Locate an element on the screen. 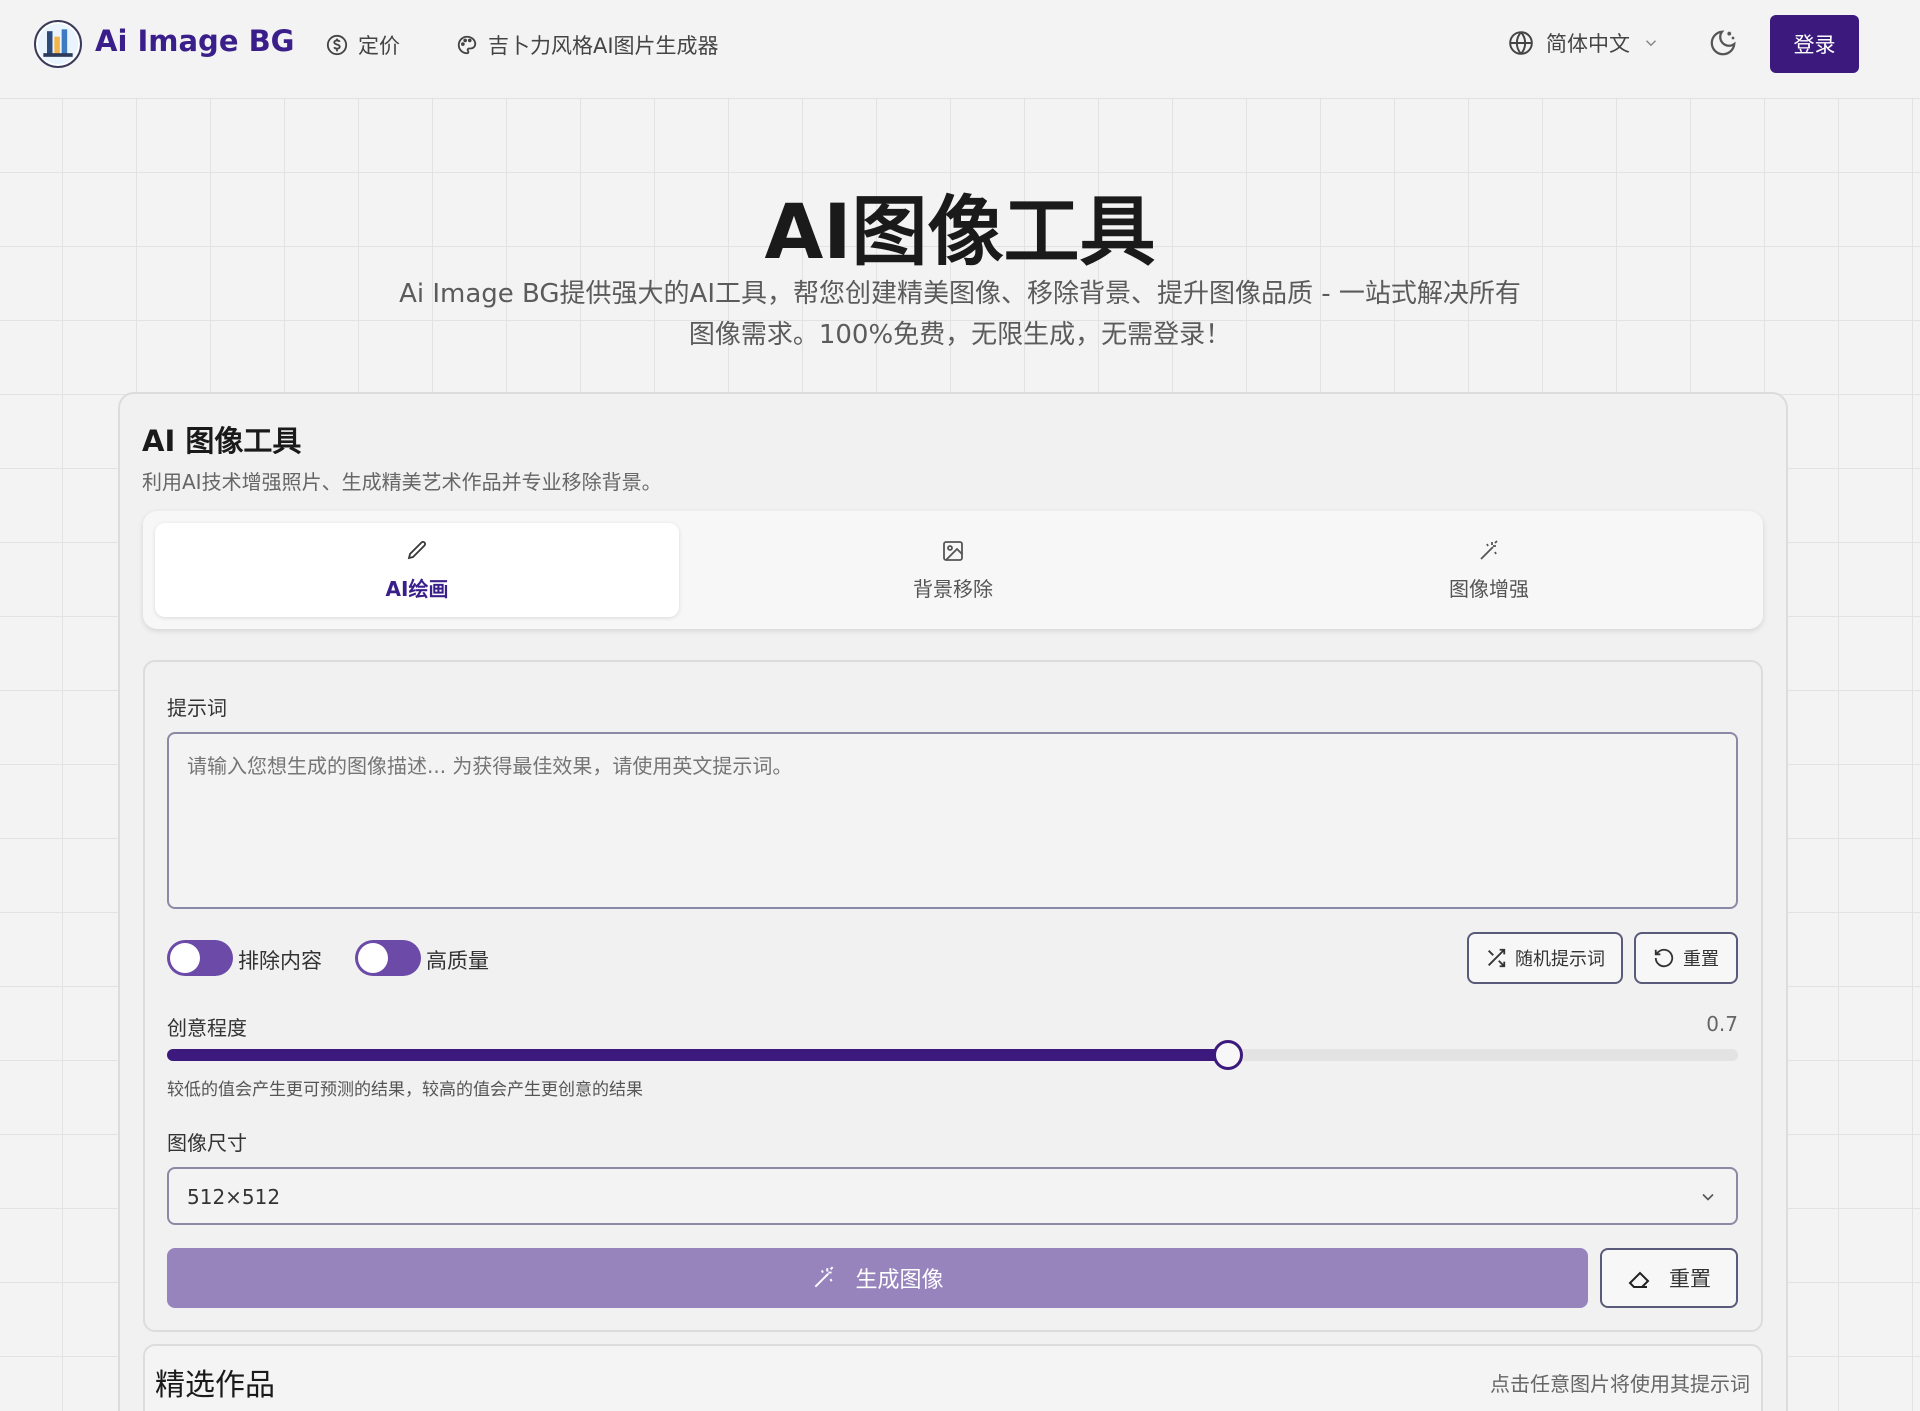 This screenshot has width=1920, height=1411. nav-pricing-label: 定价 is located at coordinates (379, 46).